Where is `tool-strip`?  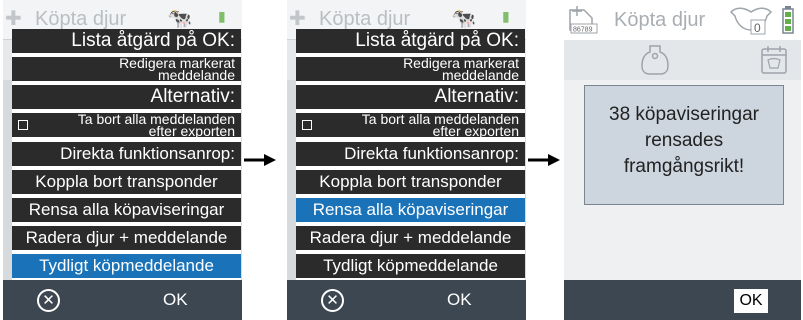 tool-strip is located at coordinates (682, 60).